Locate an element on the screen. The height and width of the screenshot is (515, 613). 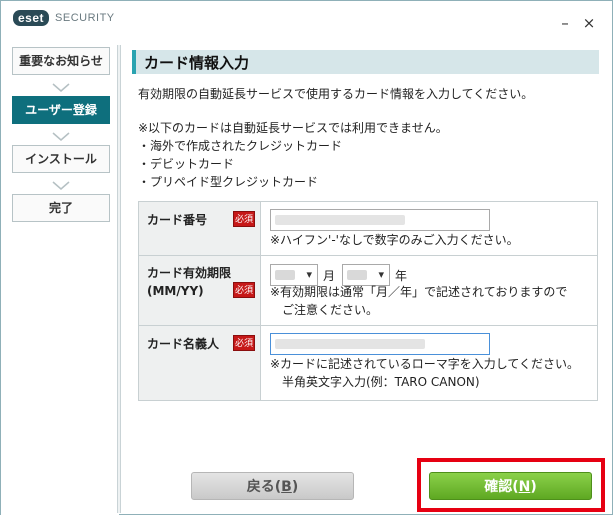
back-label: 戻る( is located at coordinates (264, 487).